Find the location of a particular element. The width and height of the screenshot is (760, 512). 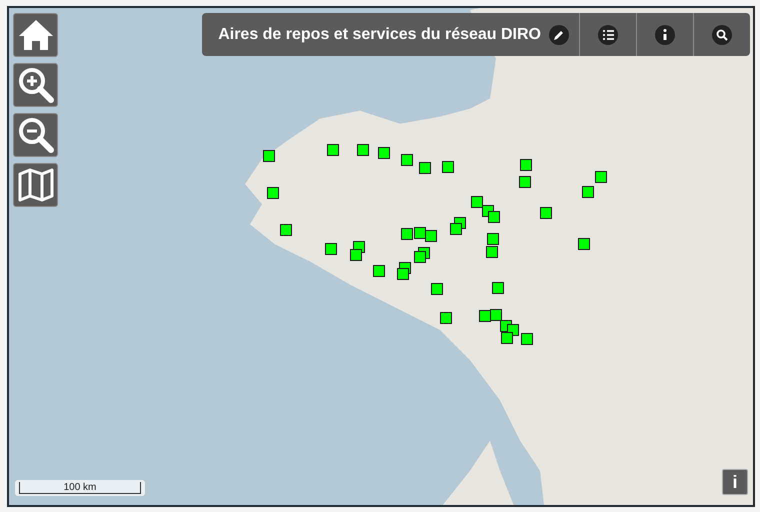

map-button is located at coordinates (35, 185).